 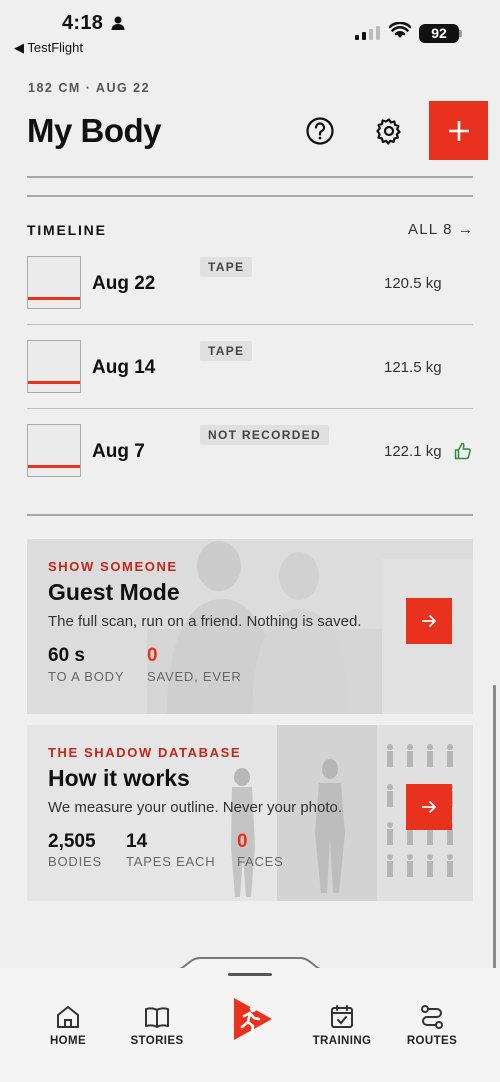 What do you see at coordinates (260, 861) in the screenshot?
I see `stat-label: FACES` at bounding box center [260, 861].